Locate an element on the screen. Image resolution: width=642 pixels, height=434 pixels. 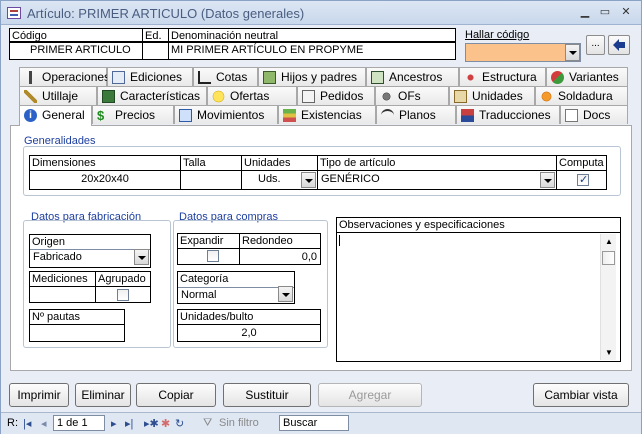
expandir-checkbox is located at coordinates (213, 256).